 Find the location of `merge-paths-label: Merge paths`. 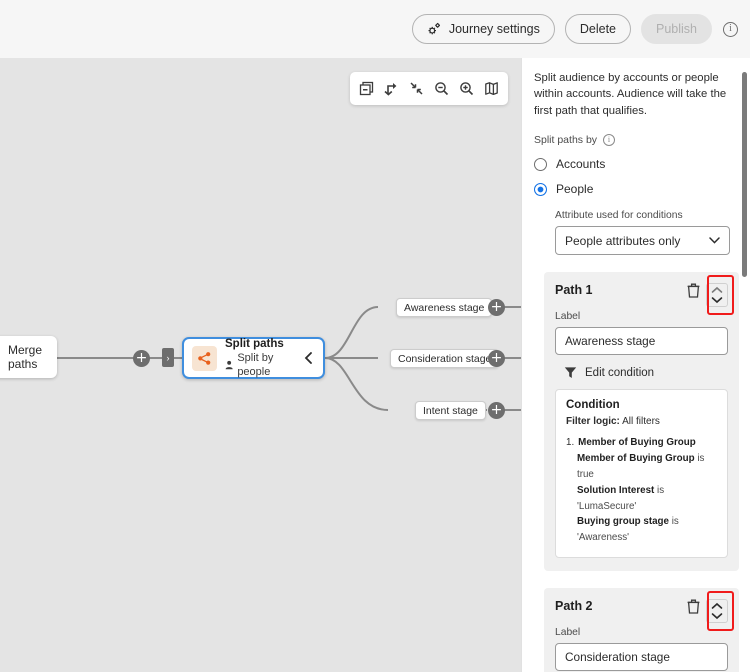

merge-paths-label: Merge paths is located at coordinates (25, 357).